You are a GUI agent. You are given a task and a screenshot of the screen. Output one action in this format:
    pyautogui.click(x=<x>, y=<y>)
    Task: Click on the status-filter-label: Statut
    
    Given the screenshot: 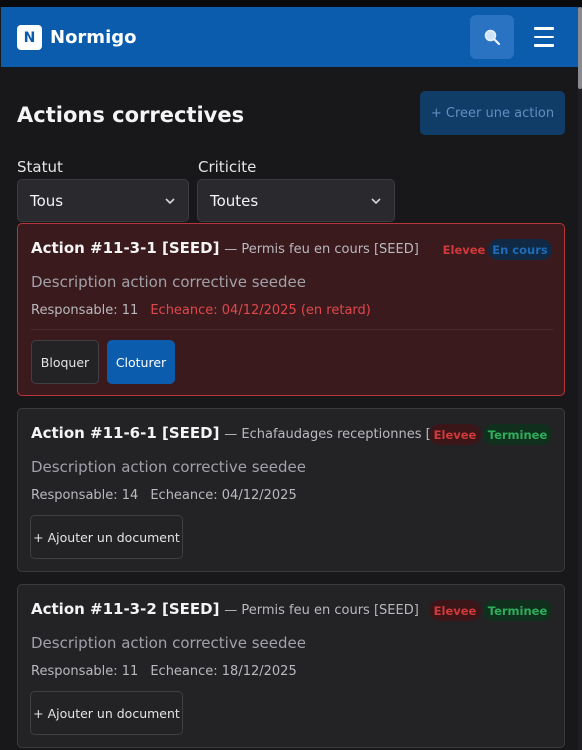 What is the action you would take?
    pyautogui.click(x=40, y=167)
    